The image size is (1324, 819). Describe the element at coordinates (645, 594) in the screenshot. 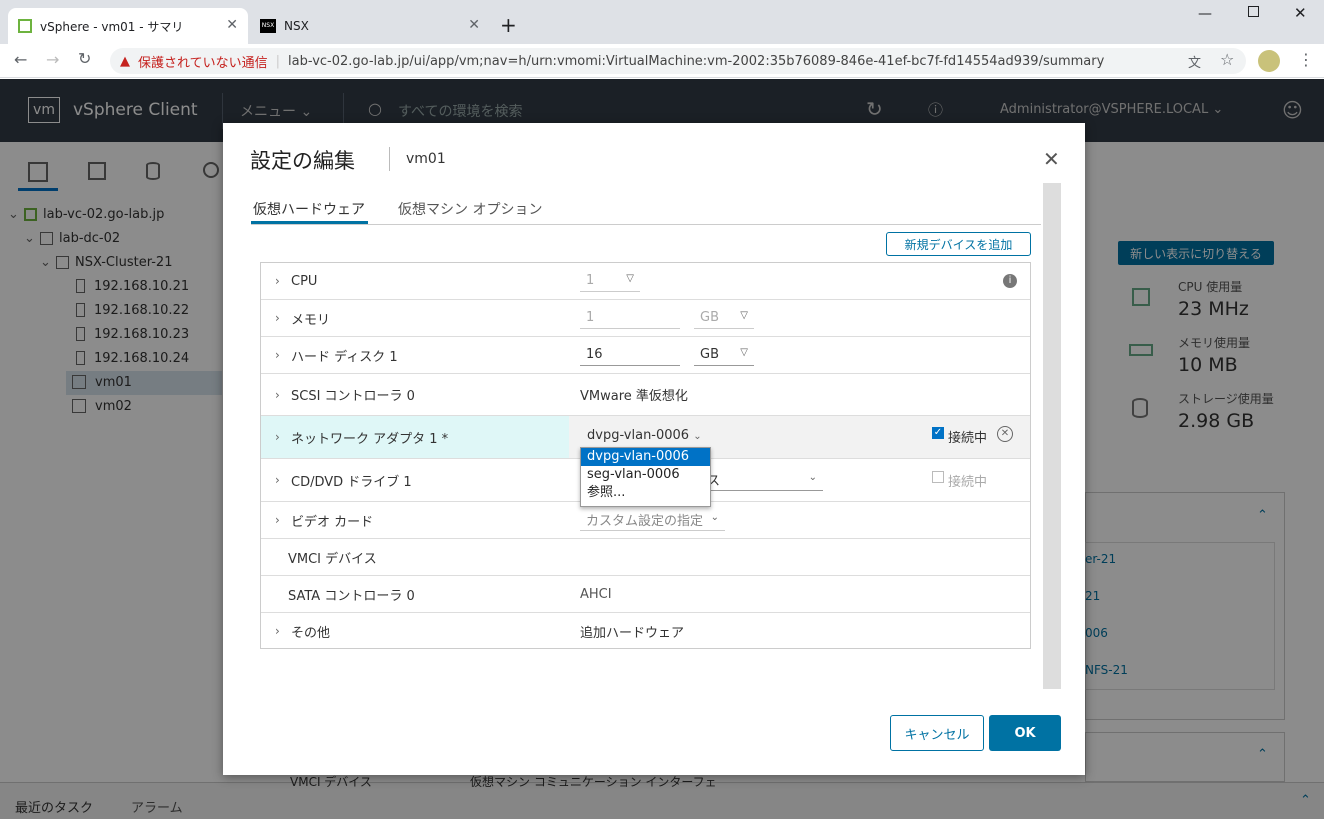

I see `row-sata: SATA コントローラ 0 AHCI` at that location.